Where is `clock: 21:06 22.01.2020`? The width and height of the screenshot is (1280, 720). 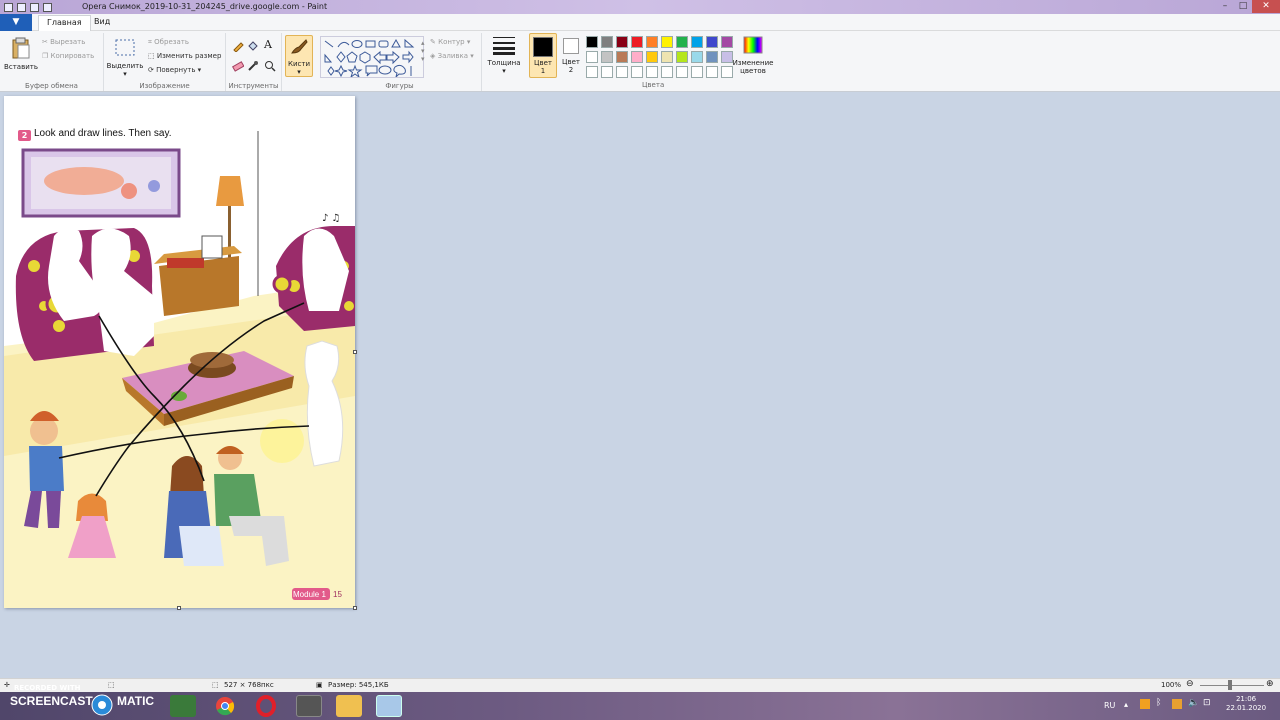
clock: 21:06 22.01.2020 is located at coordinates (1246, 704).